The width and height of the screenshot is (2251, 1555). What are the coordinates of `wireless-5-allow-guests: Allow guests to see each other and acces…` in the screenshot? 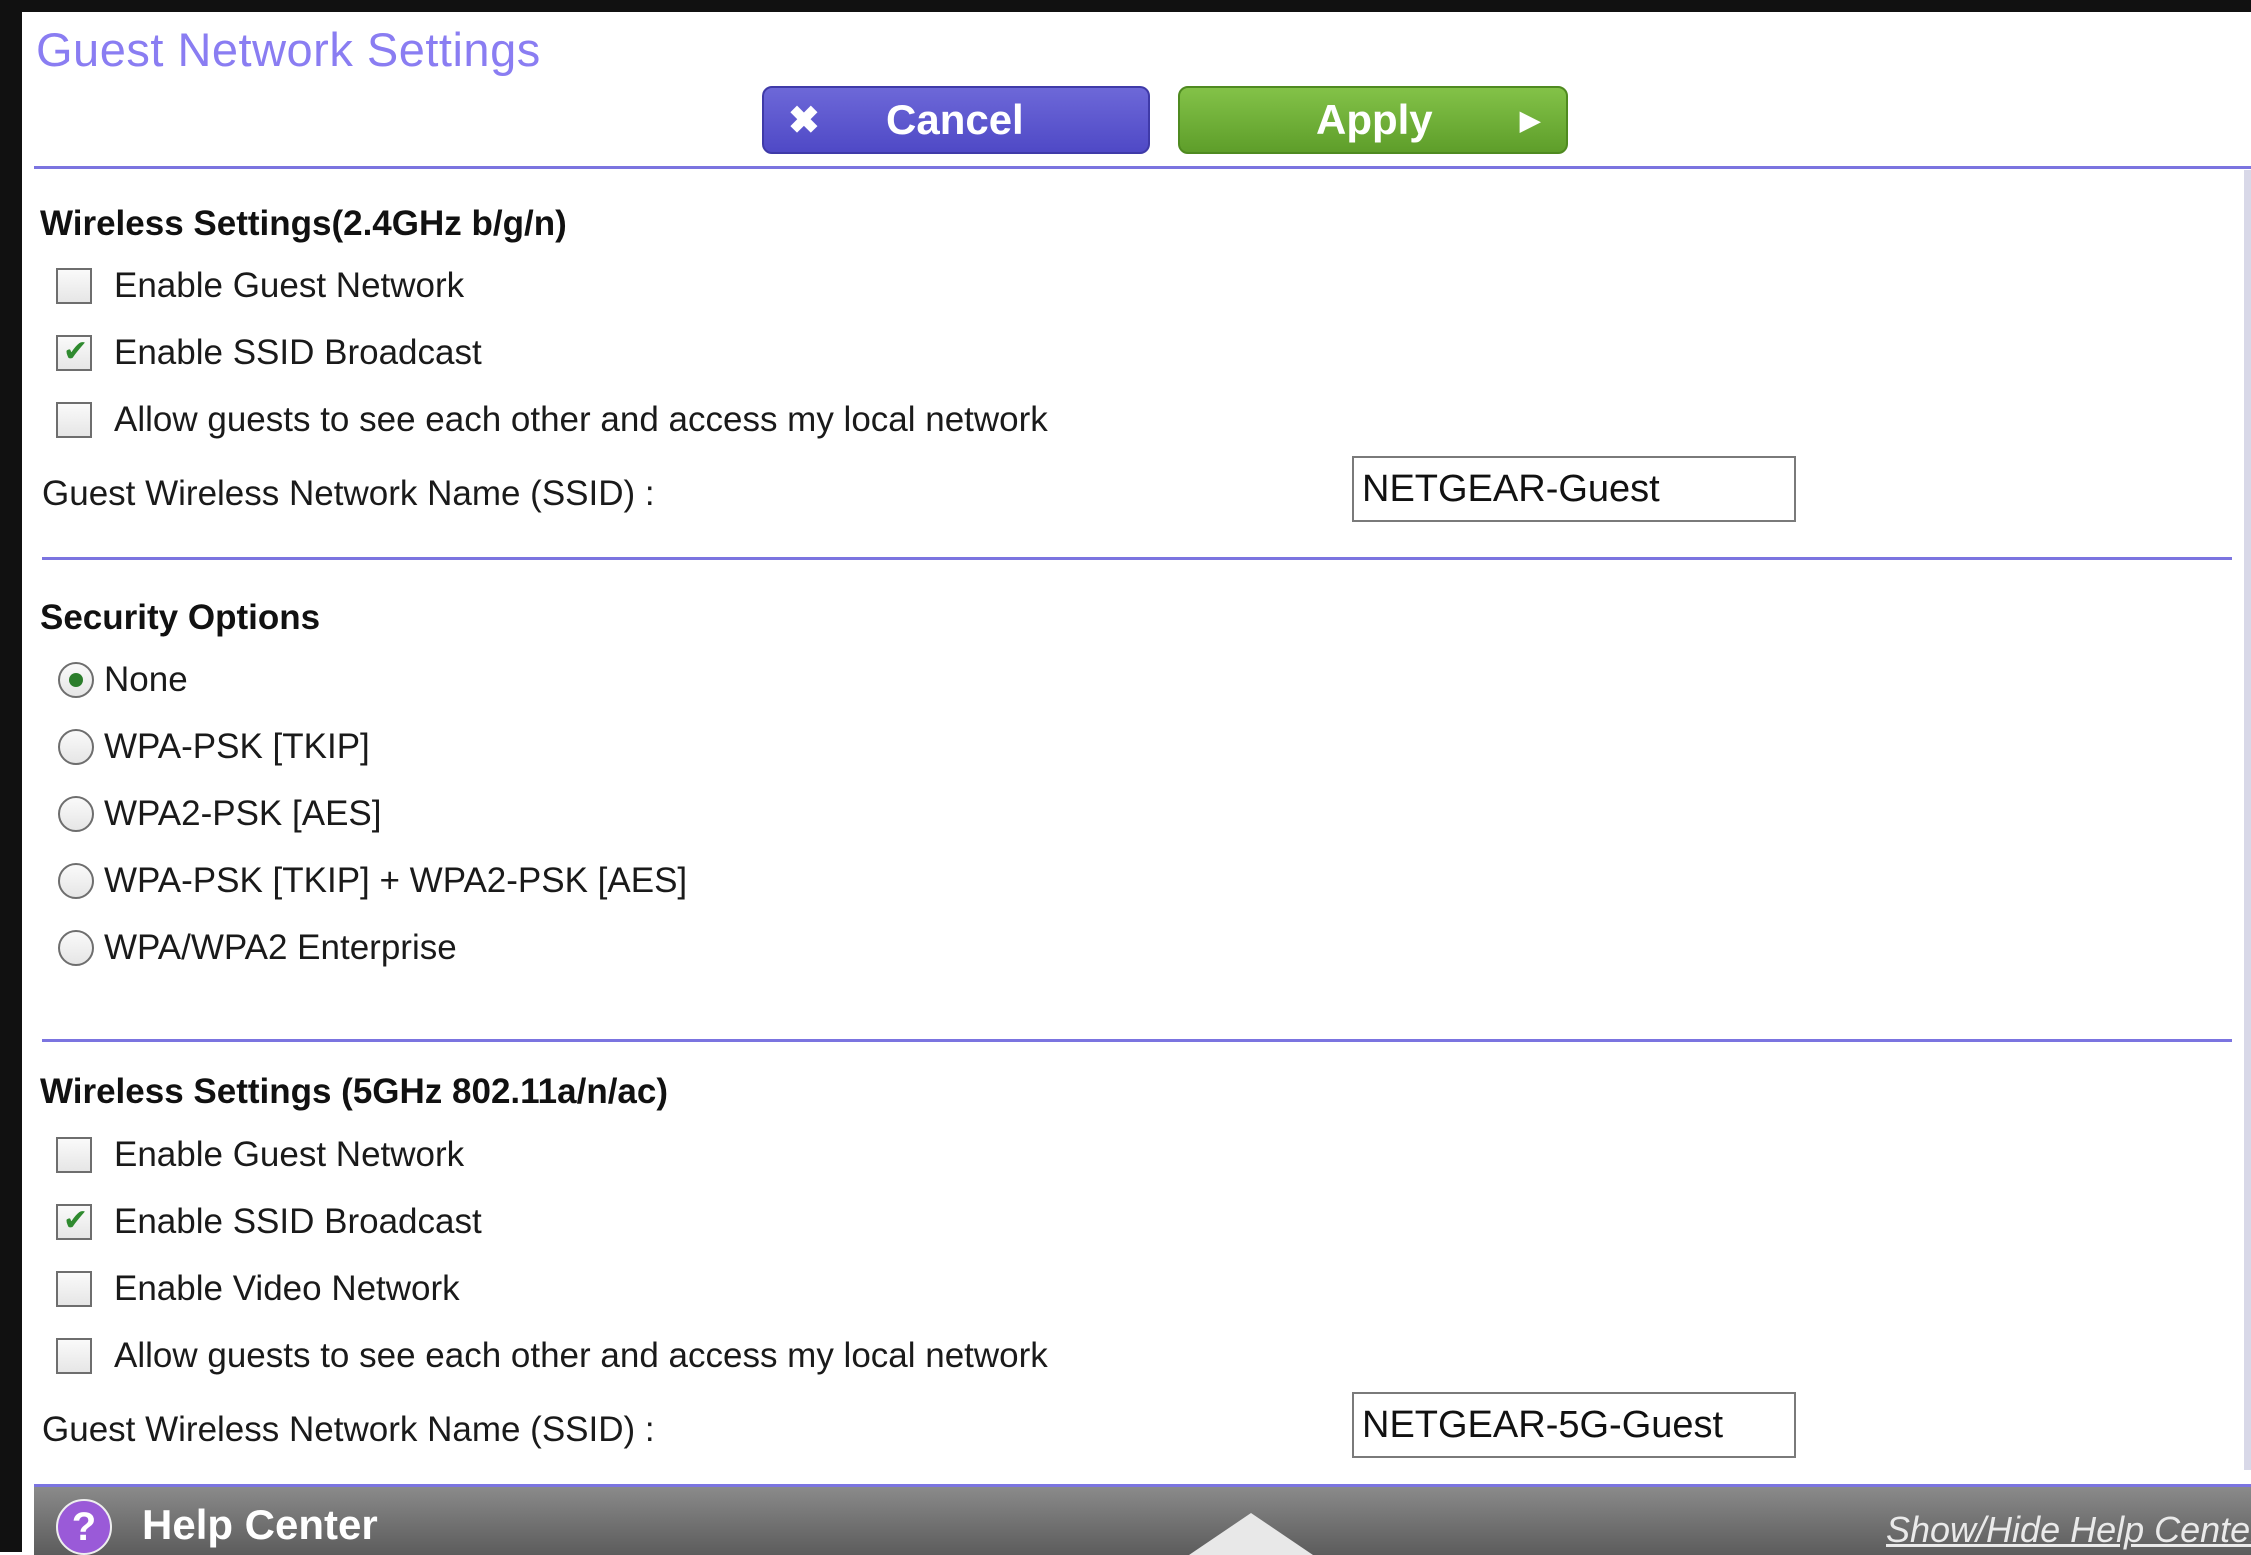 It's located at (552, 1356).